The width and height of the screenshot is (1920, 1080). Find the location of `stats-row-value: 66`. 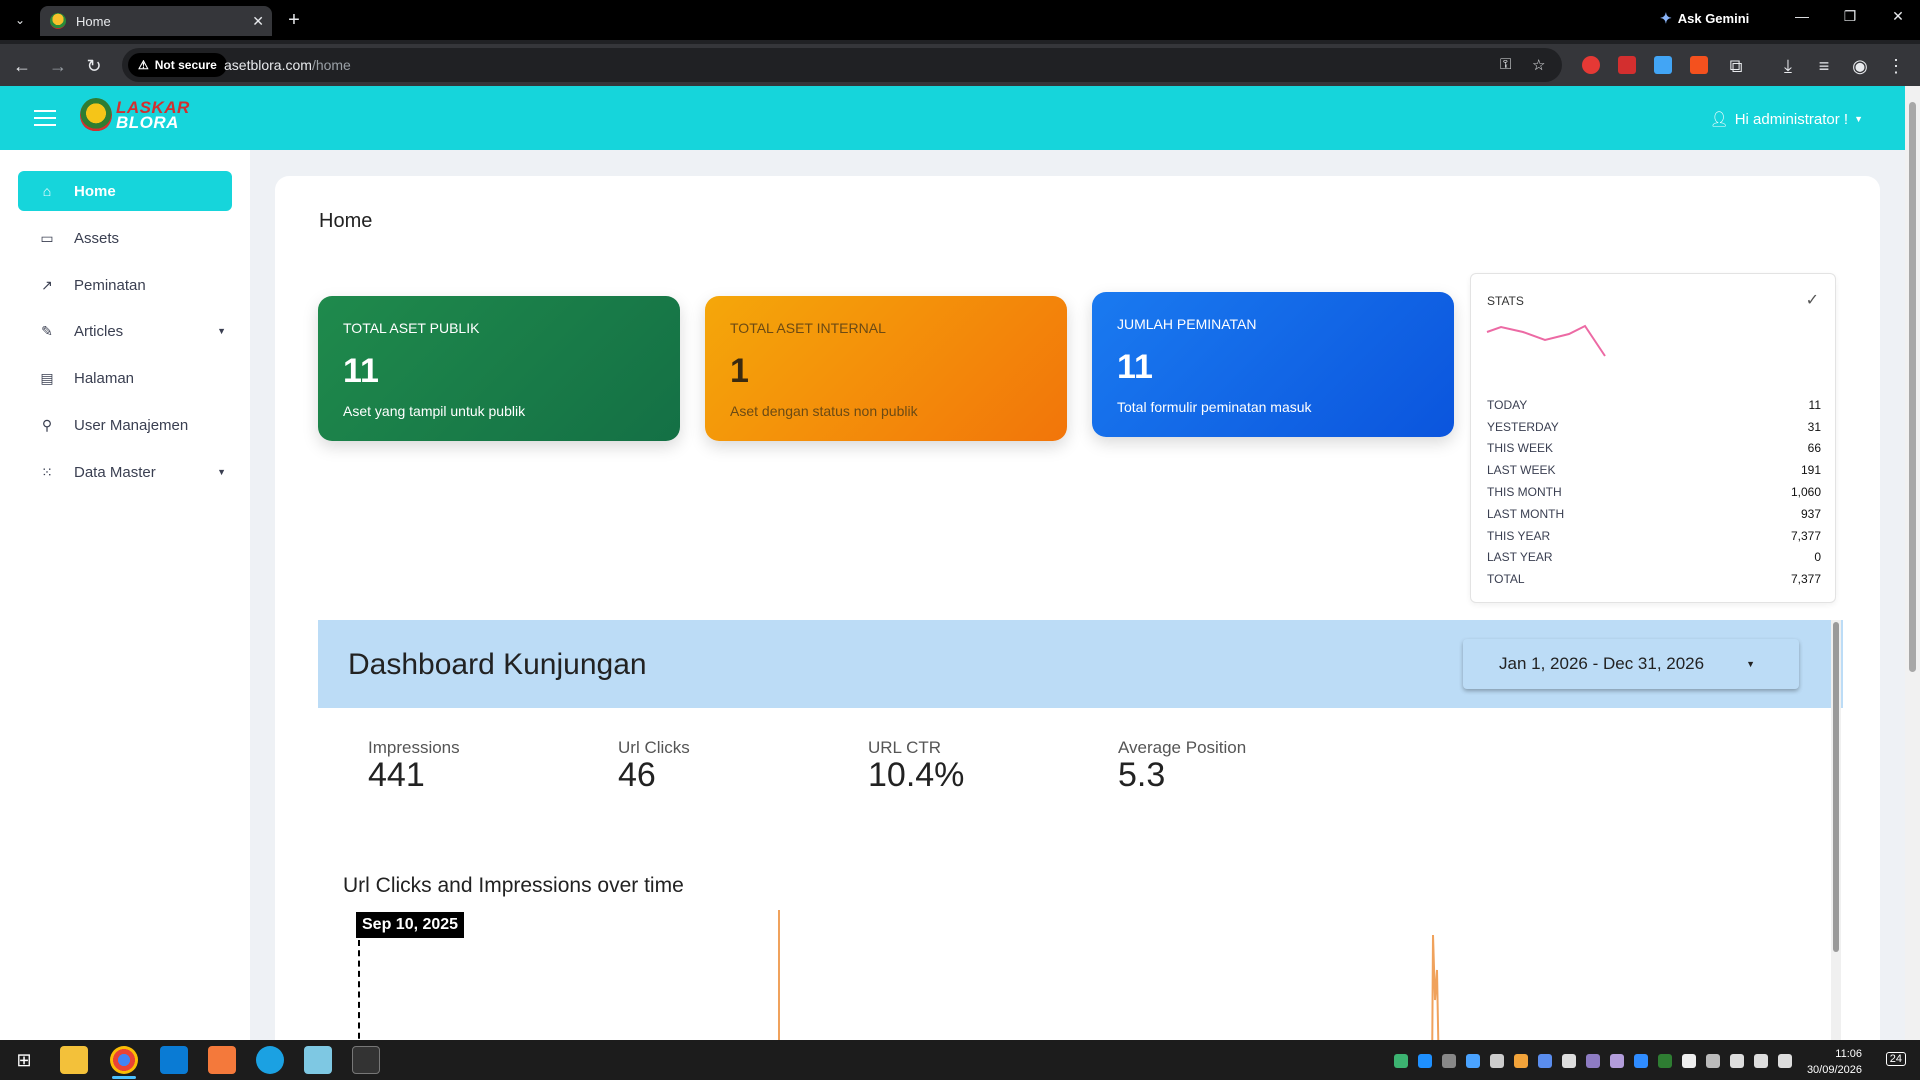

stats-row-value: 66 is located at coordinates (1814, 448).